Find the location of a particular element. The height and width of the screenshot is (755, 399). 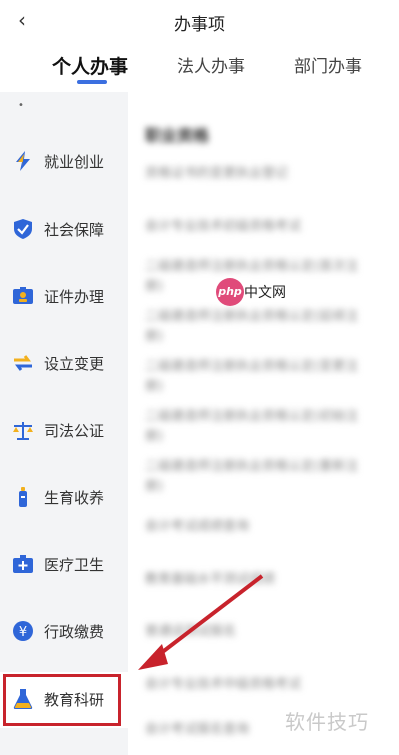

swap-arrows-icon is located at coordinates (23, 363).